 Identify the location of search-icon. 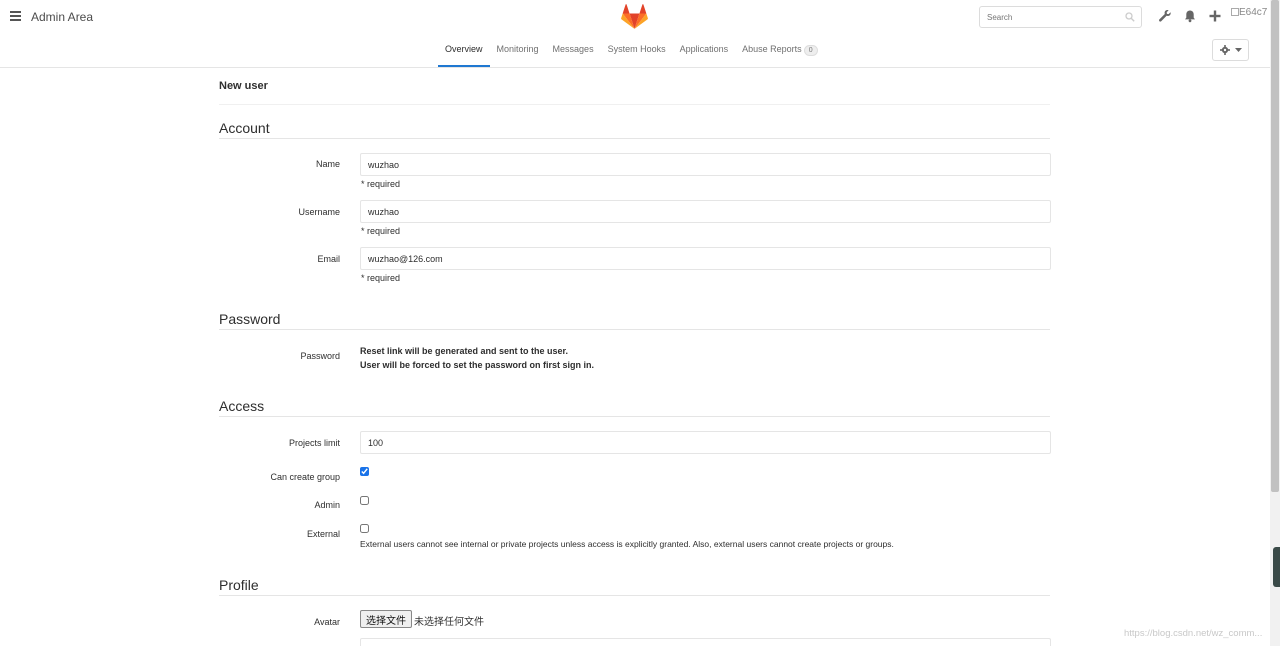
(1130, 17).